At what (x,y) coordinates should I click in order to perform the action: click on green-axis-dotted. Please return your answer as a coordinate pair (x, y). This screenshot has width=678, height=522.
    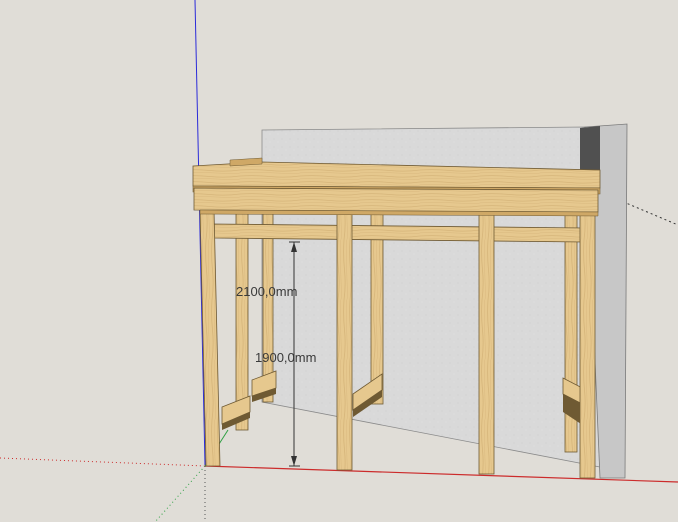
    Looking at the image, I should click on (180, 493).